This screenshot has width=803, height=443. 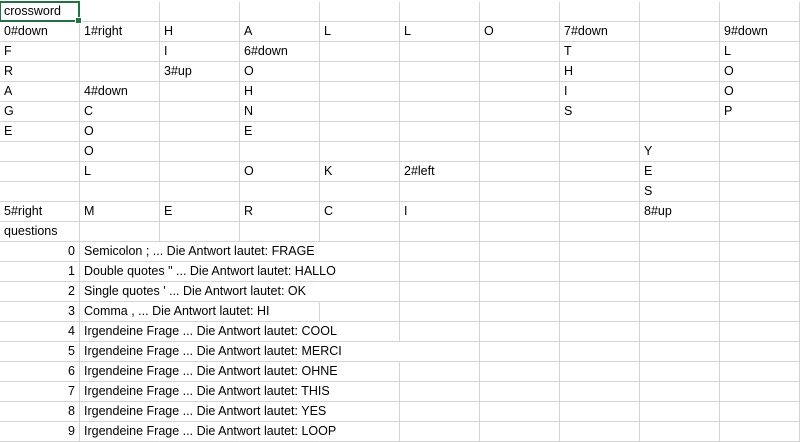 What do you see at coordinates (760, 292) in the screenshot?
I see `cell-j15` at bounding box center [760, 292].